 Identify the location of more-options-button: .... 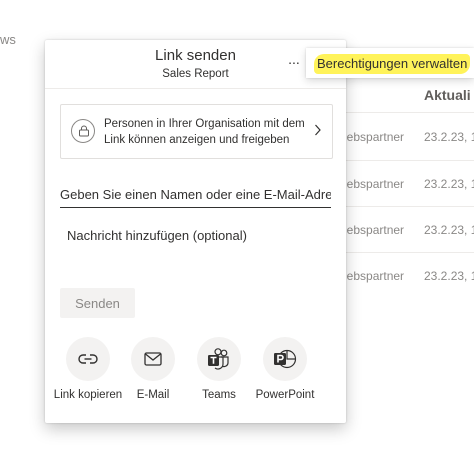
(294, 61).